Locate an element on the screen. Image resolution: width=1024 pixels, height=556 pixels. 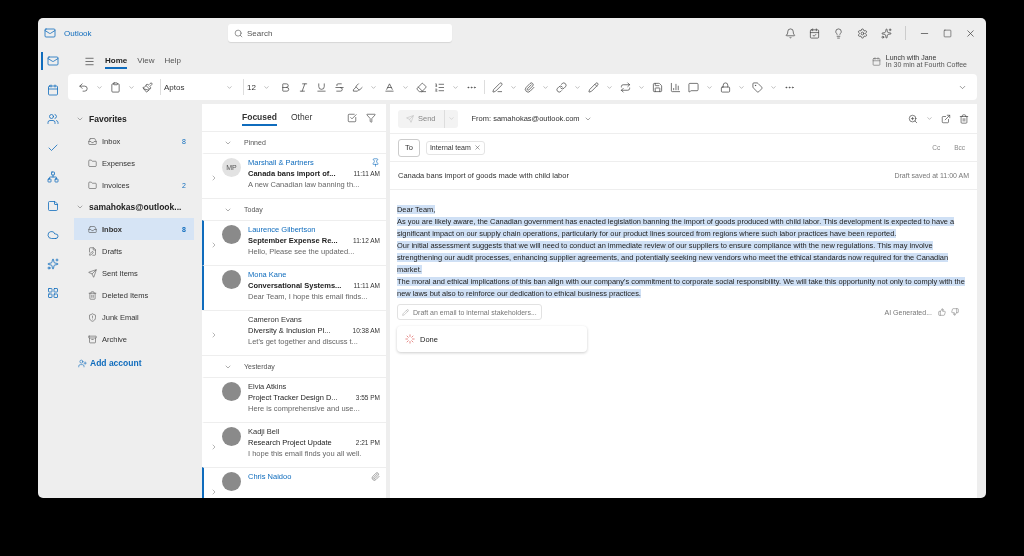
ribbon-tab: View is located at coordinates (146, 61).